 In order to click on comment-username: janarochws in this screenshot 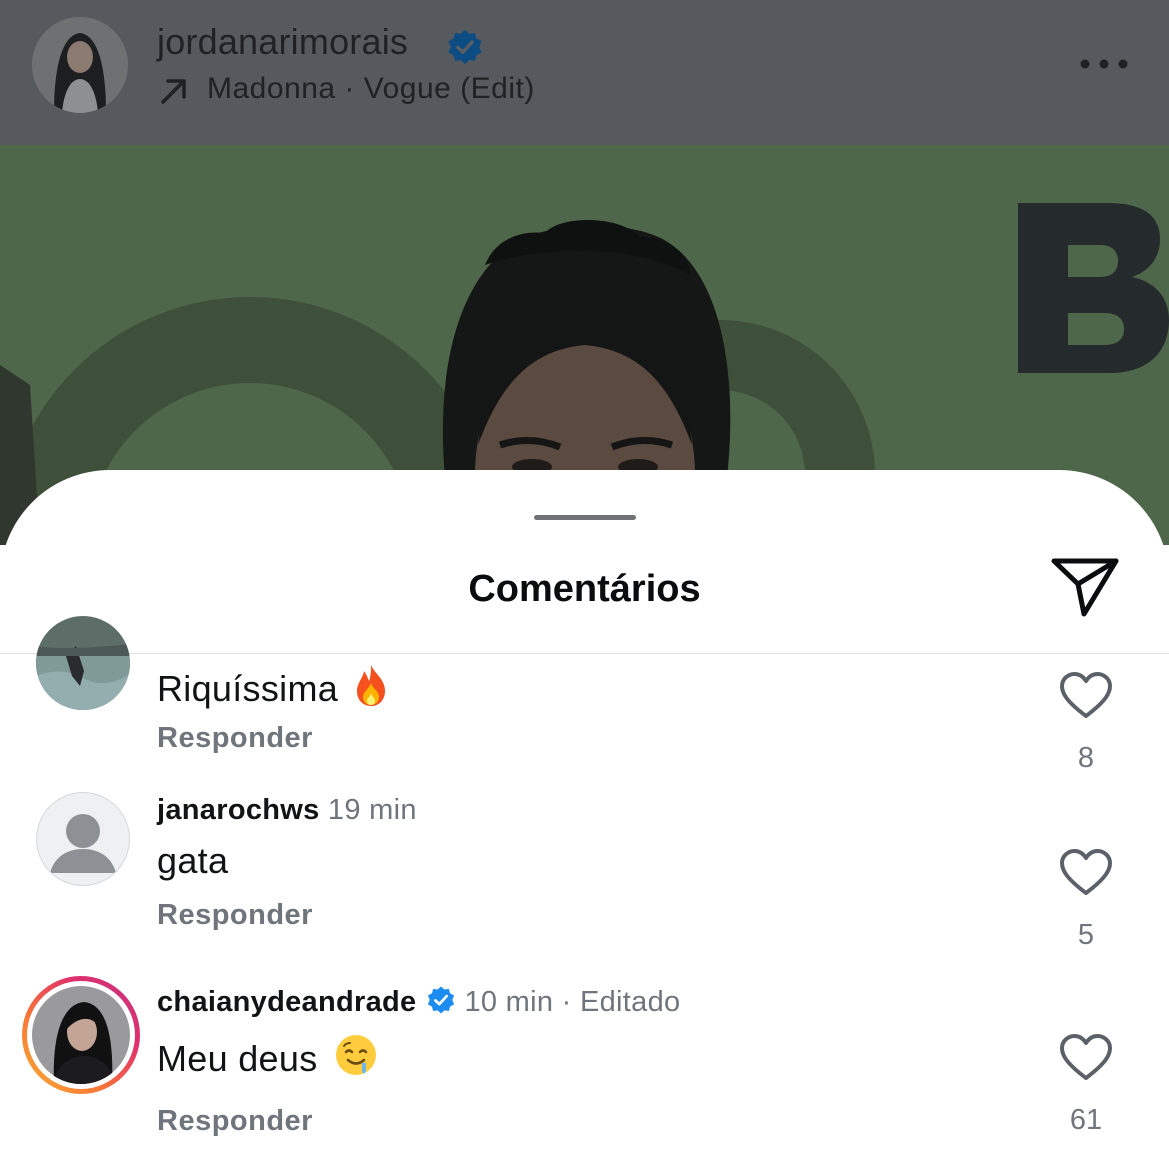, I will do `click(238, 810)`.